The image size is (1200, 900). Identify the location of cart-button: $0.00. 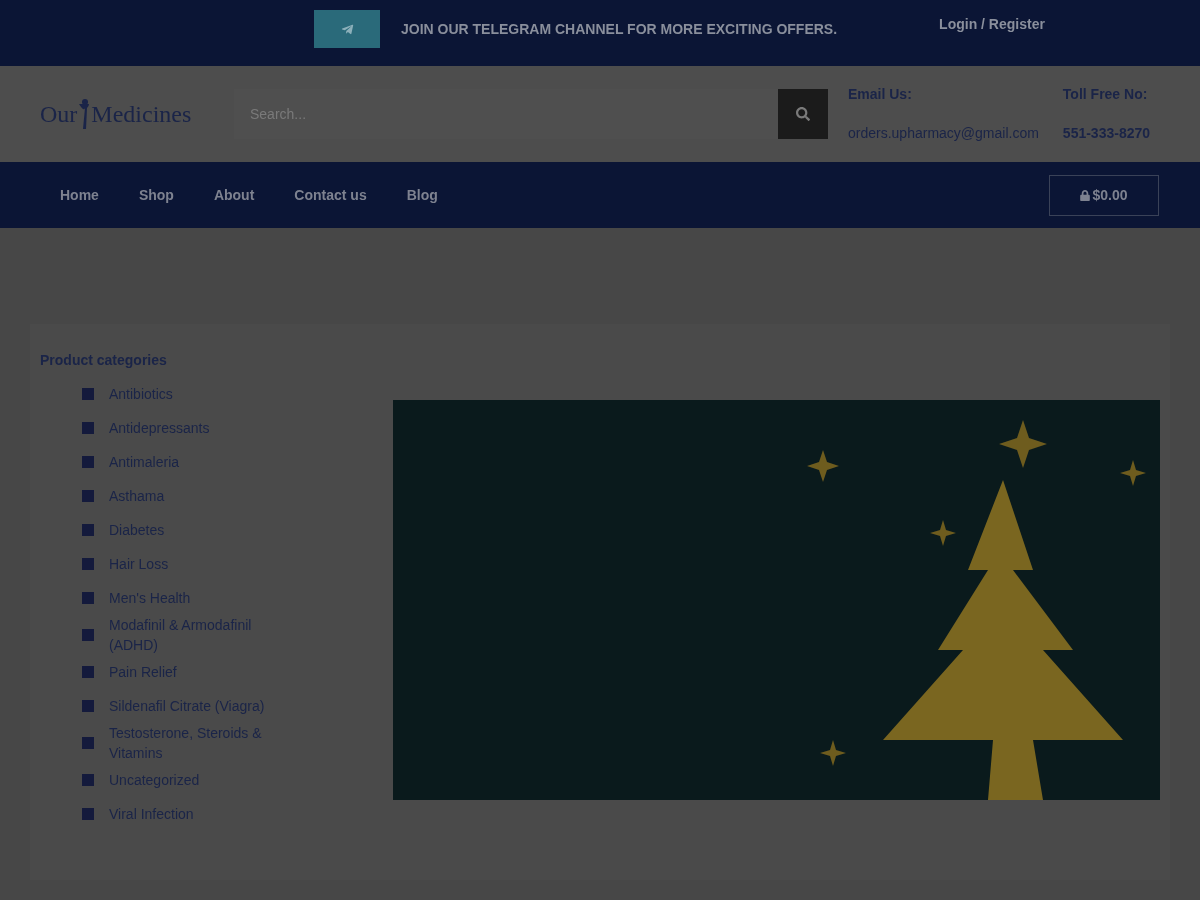
(1104, 195).